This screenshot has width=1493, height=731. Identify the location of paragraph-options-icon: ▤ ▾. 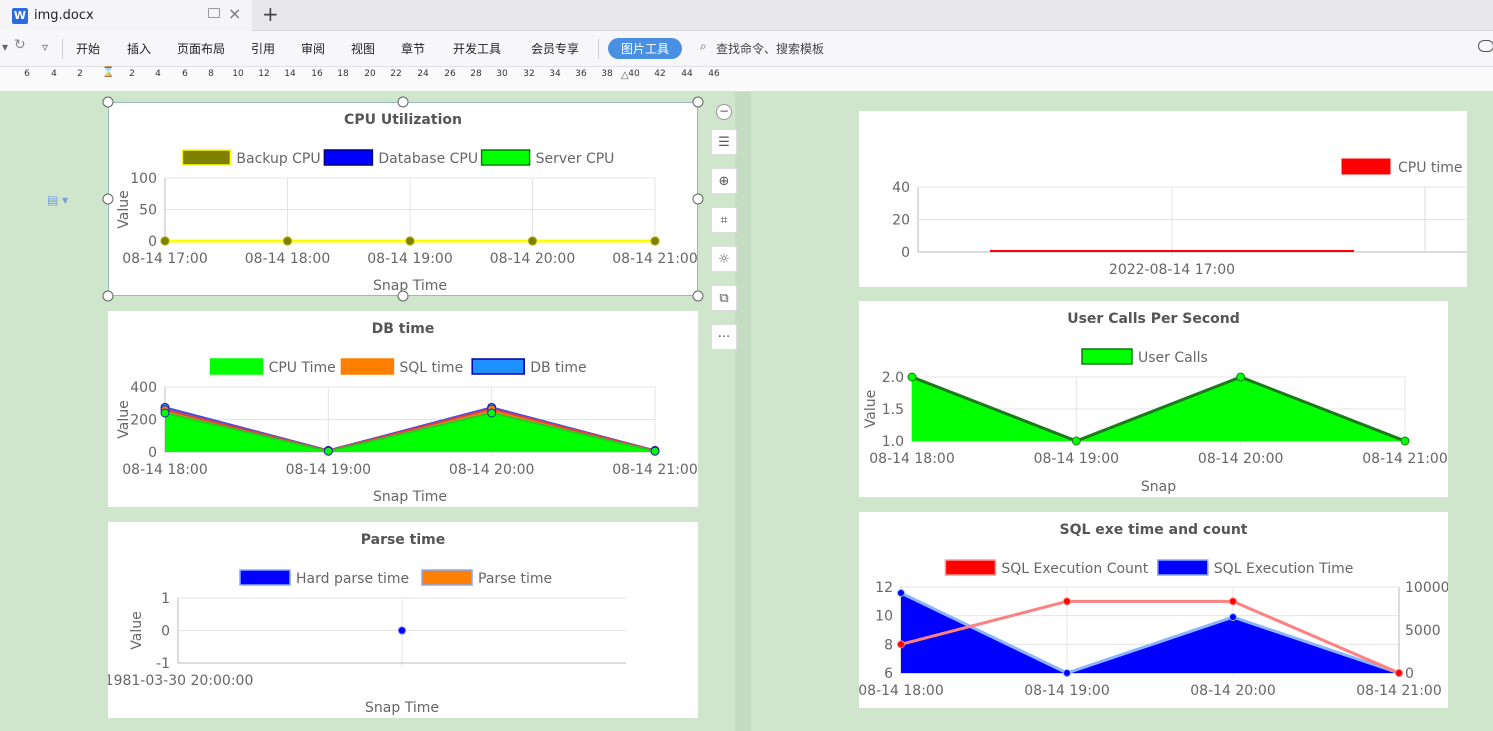
(57, 200).